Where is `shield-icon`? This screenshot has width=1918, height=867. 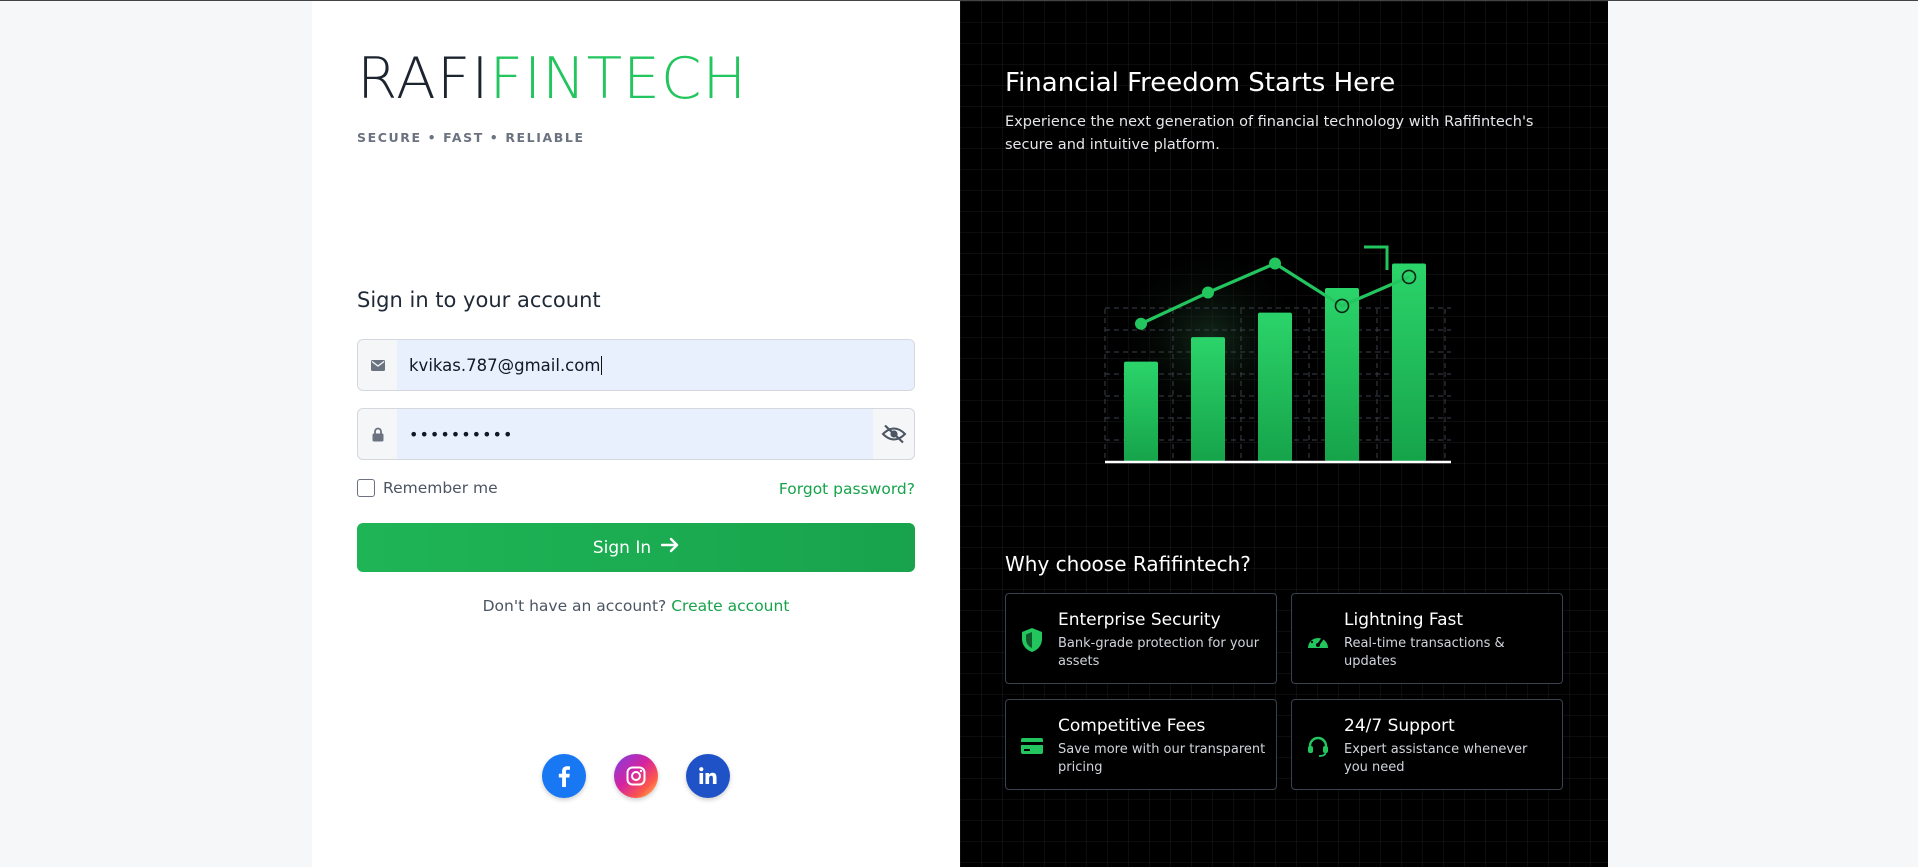 shield-icon is located at coordinates (1032, 640).